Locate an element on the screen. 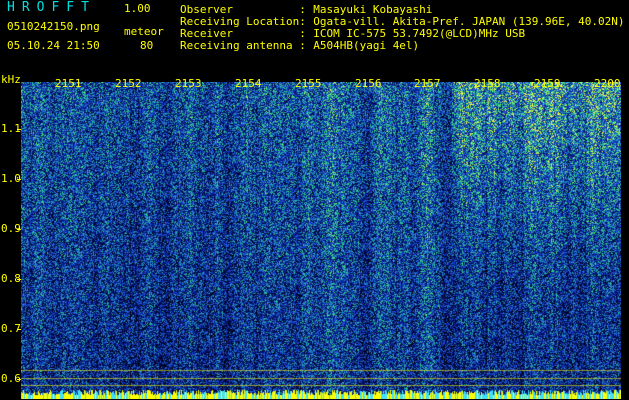 This screenshot has width=629, height=400. version-label: 1.00 is located at coordinates (137, 8).